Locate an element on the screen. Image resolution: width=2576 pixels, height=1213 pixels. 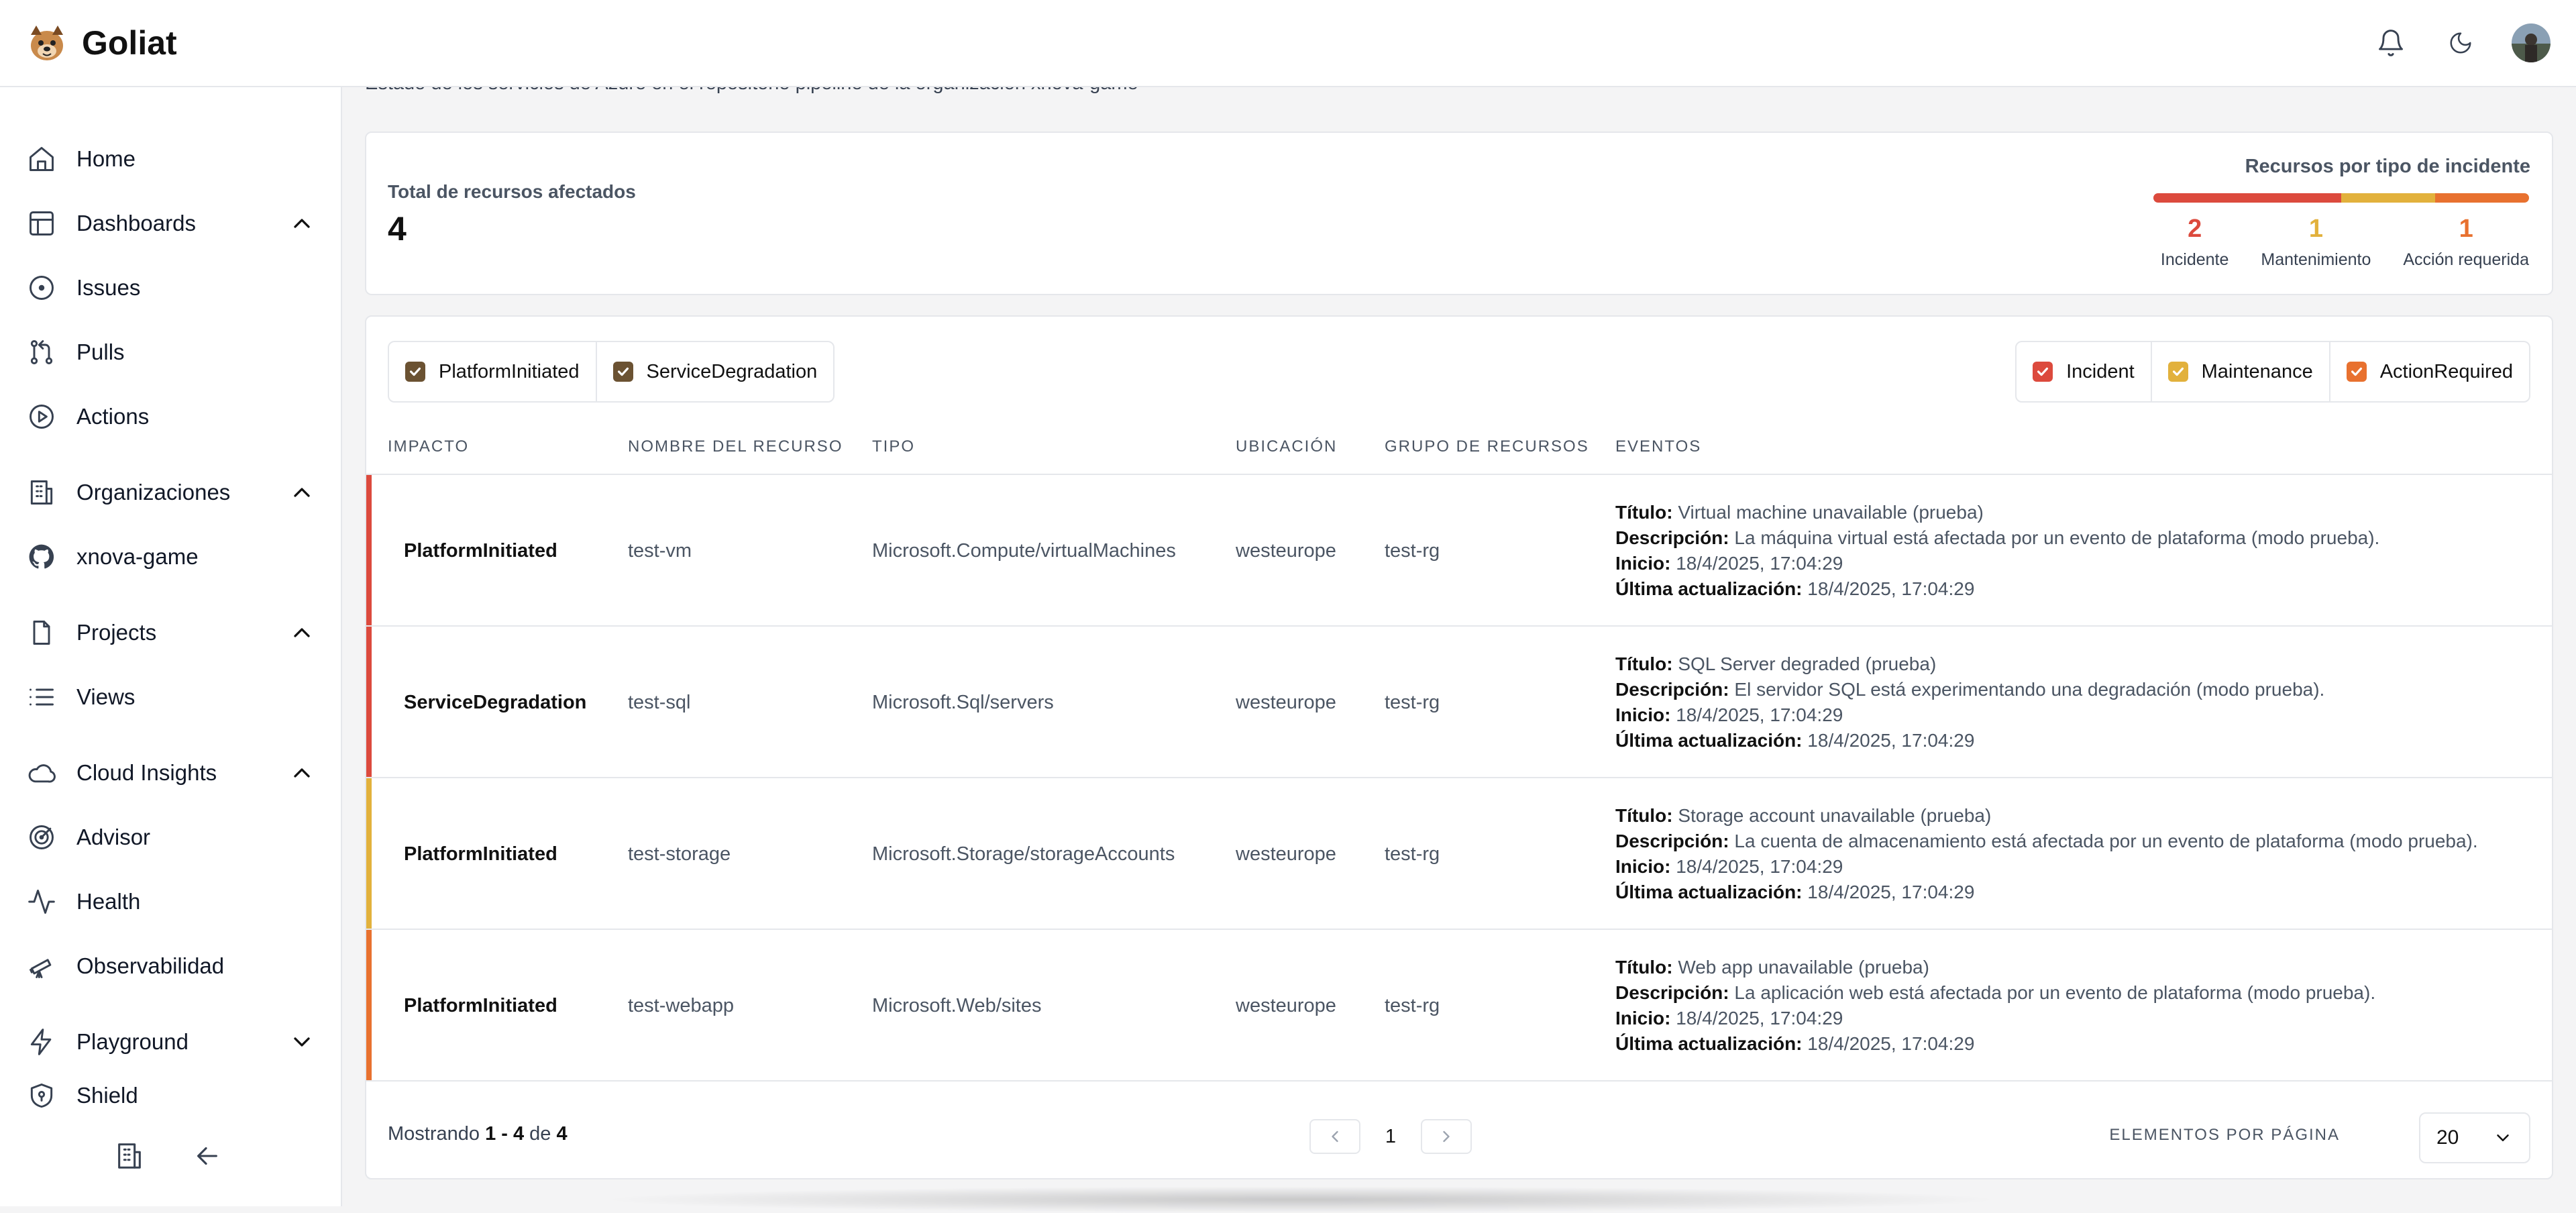
list-icon is located at coordinates (42, 697).